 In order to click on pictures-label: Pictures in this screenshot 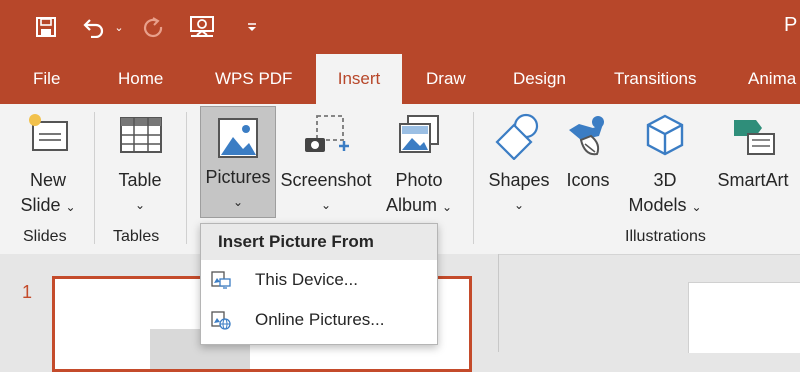, I will do `click(238, 177)`.